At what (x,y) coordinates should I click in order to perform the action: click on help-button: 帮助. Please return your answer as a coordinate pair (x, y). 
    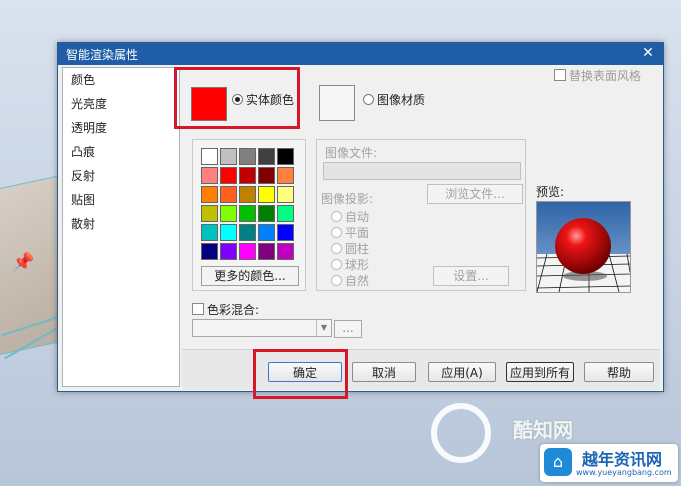
    Looking at the image, I should click on (619, 372).